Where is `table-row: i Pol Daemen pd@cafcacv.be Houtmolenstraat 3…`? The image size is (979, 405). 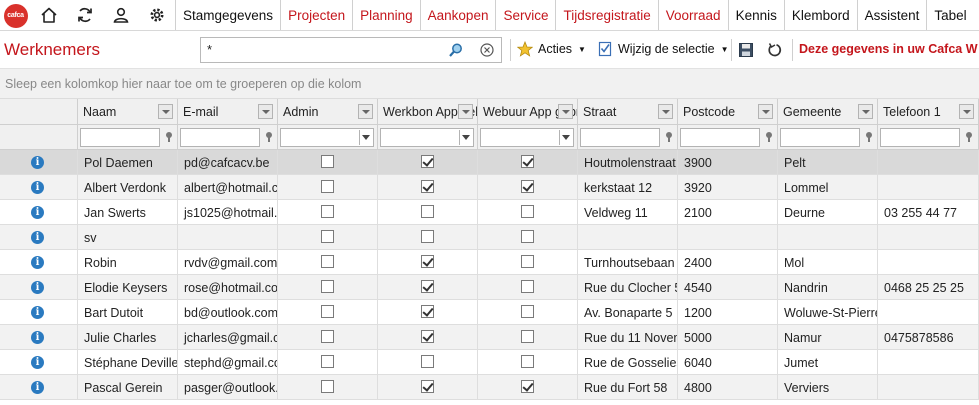 table-row: i Pol Daemen pd@cafcacv.be Houtmolenstraat 3… is located at coordinates (489, 162).